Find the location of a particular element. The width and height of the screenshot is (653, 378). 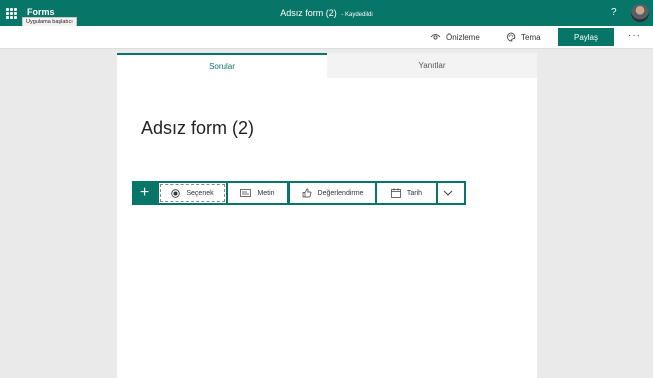

theme-label: Tema is located at coordinates (531, 37).